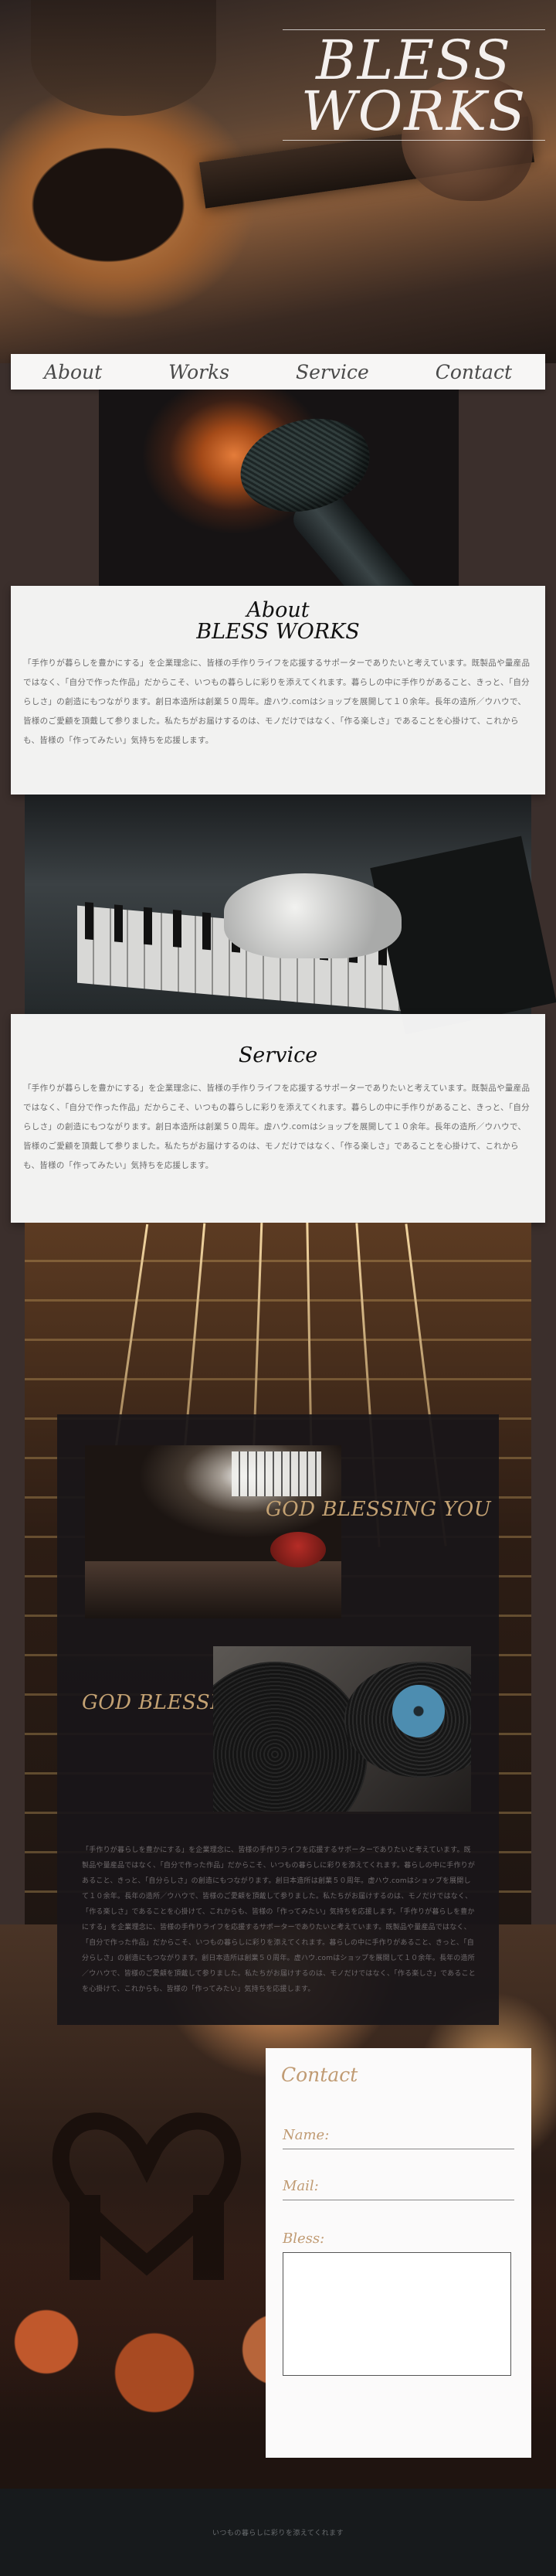 This screenshot has height=2576, width=556. I want to click on stage-floor, so click(213, 1589).